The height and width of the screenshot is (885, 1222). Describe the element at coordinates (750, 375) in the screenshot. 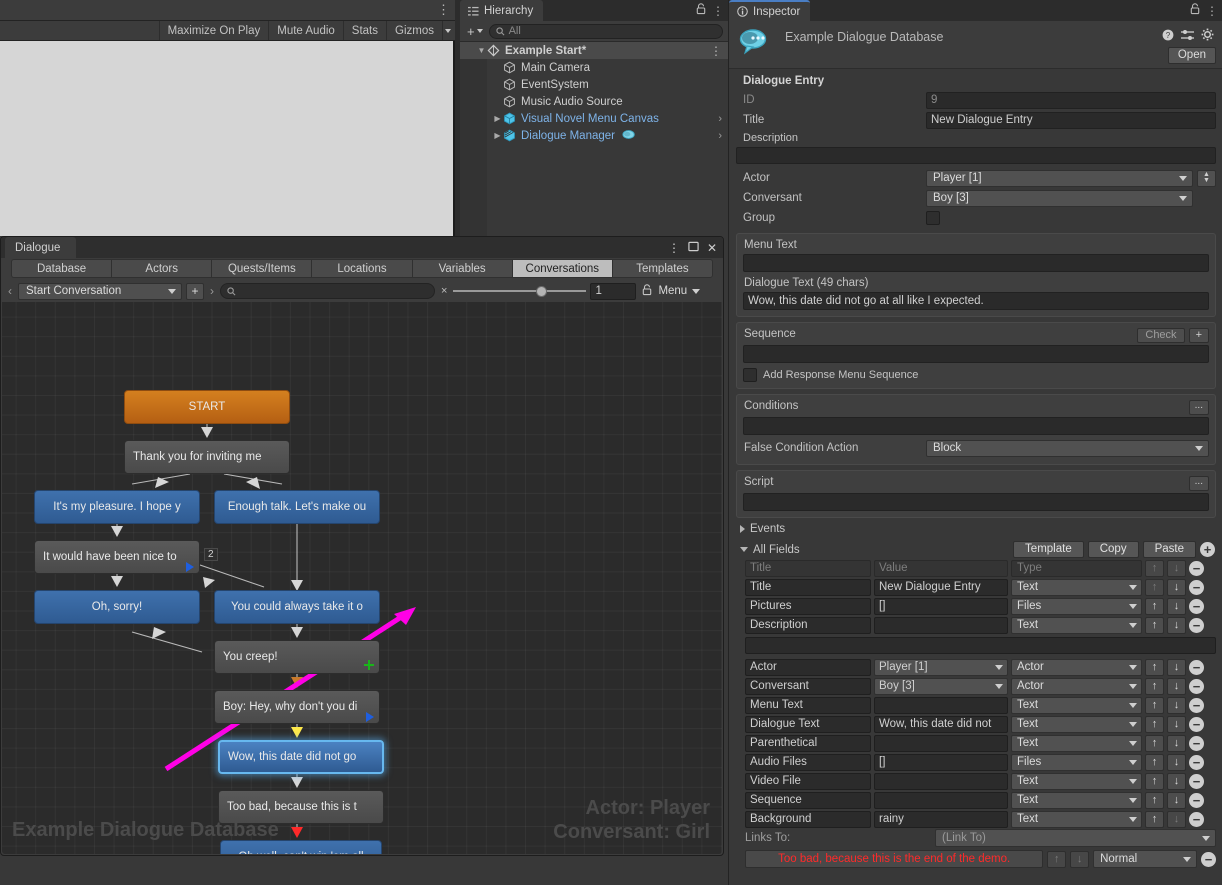

I see `add-response-menu-sequence-checkbox` at that location.